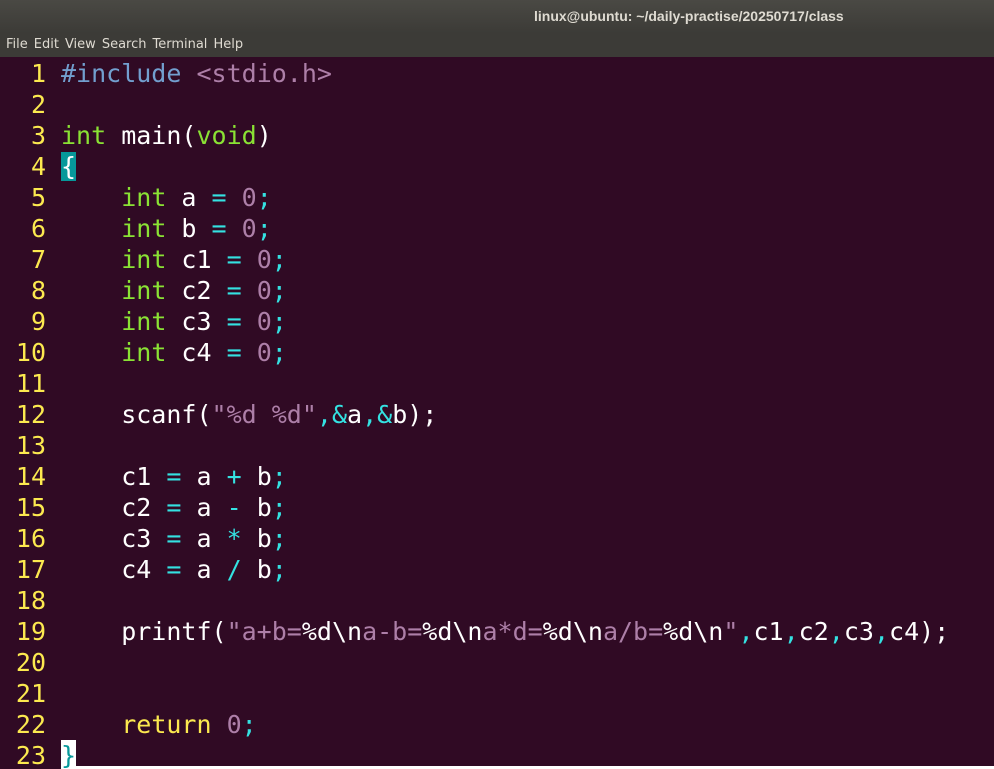 This screenshot has height=769, width=994. Describe the element at coordinates (30, 476) in the screenshot. I see `line-number: 14` at that location.